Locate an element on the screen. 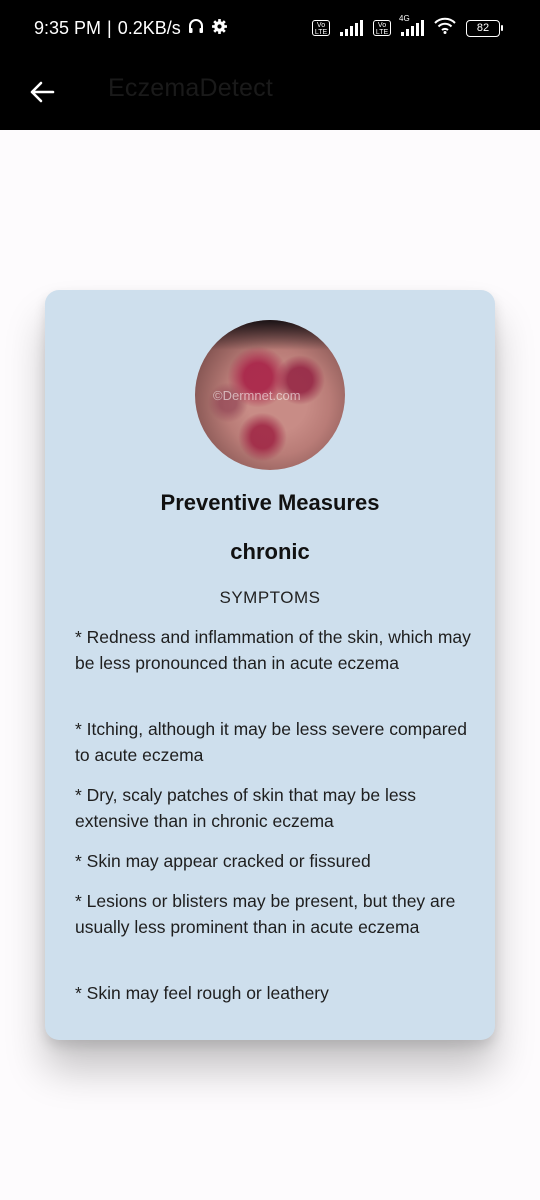 This screenshot has width=540, height=1200. status-left: 9:35 PM | 0.2KB/s is located at coordinates (131, 28).